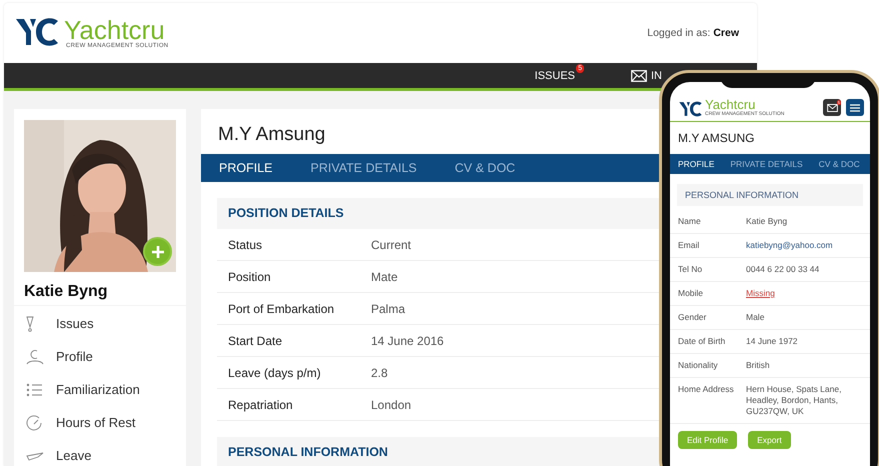 The height and width of the screenshot is (466, 879). Describe the element at coordinates (690, 221) in the screenshot. I see `field-label: Name` at that location.